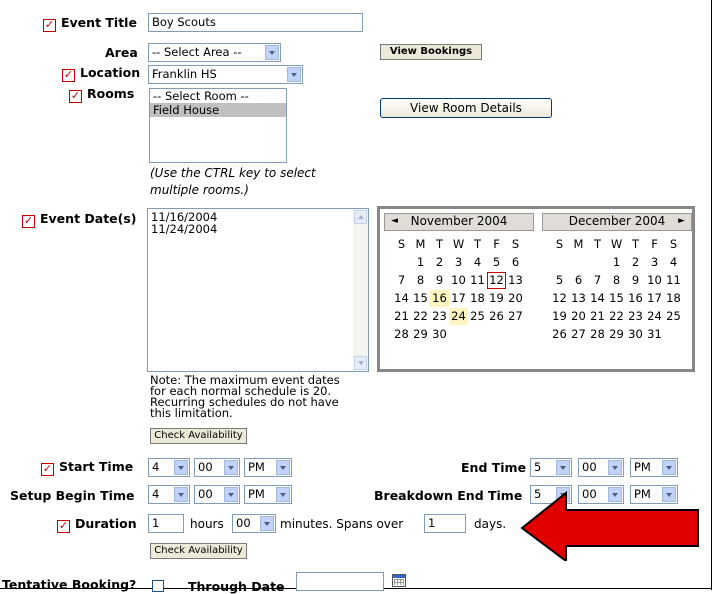  What do you see at coordinates (217, 494) in the screenshot?
I see `setup-minute-select: 00` at bounding box center [217, 494].